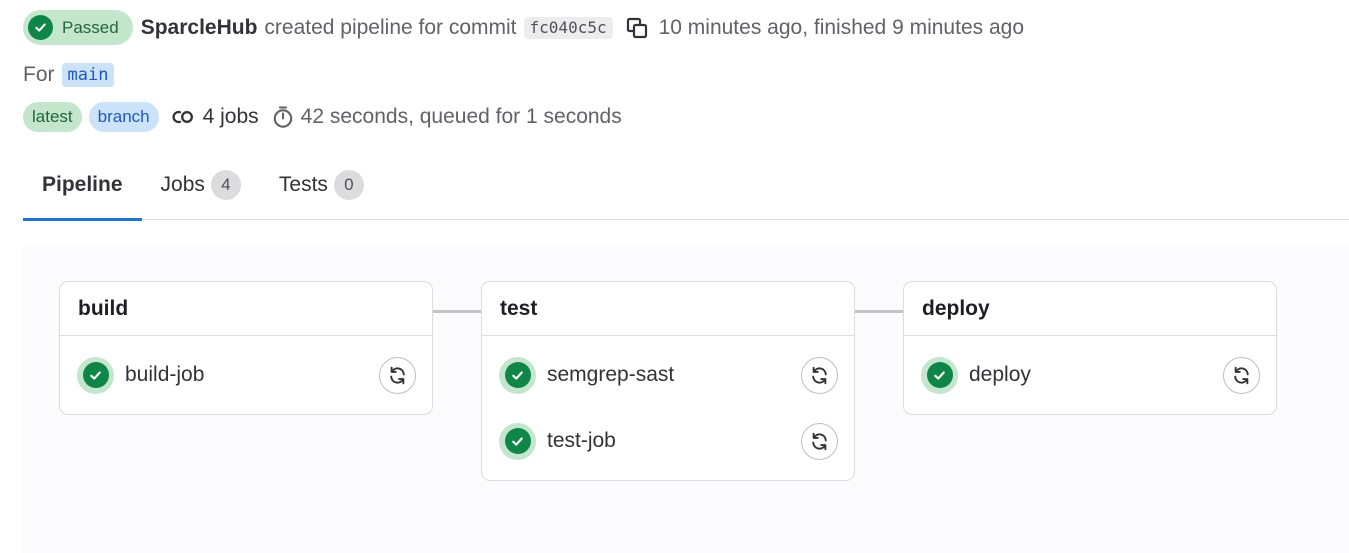 This screenshot has width=1349, height=553. I want to click on author-name: SparcleHub, so click(199, 28).